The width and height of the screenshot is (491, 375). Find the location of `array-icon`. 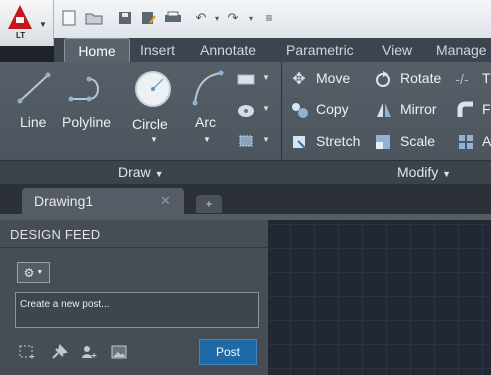

array-icon is located at coordinates (466, 142).